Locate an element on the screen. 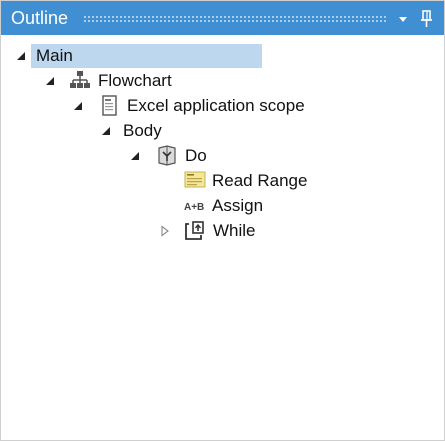 This screenshot has width=445, height=441. tree-item-body: Body is located at coordinates (222, 130).